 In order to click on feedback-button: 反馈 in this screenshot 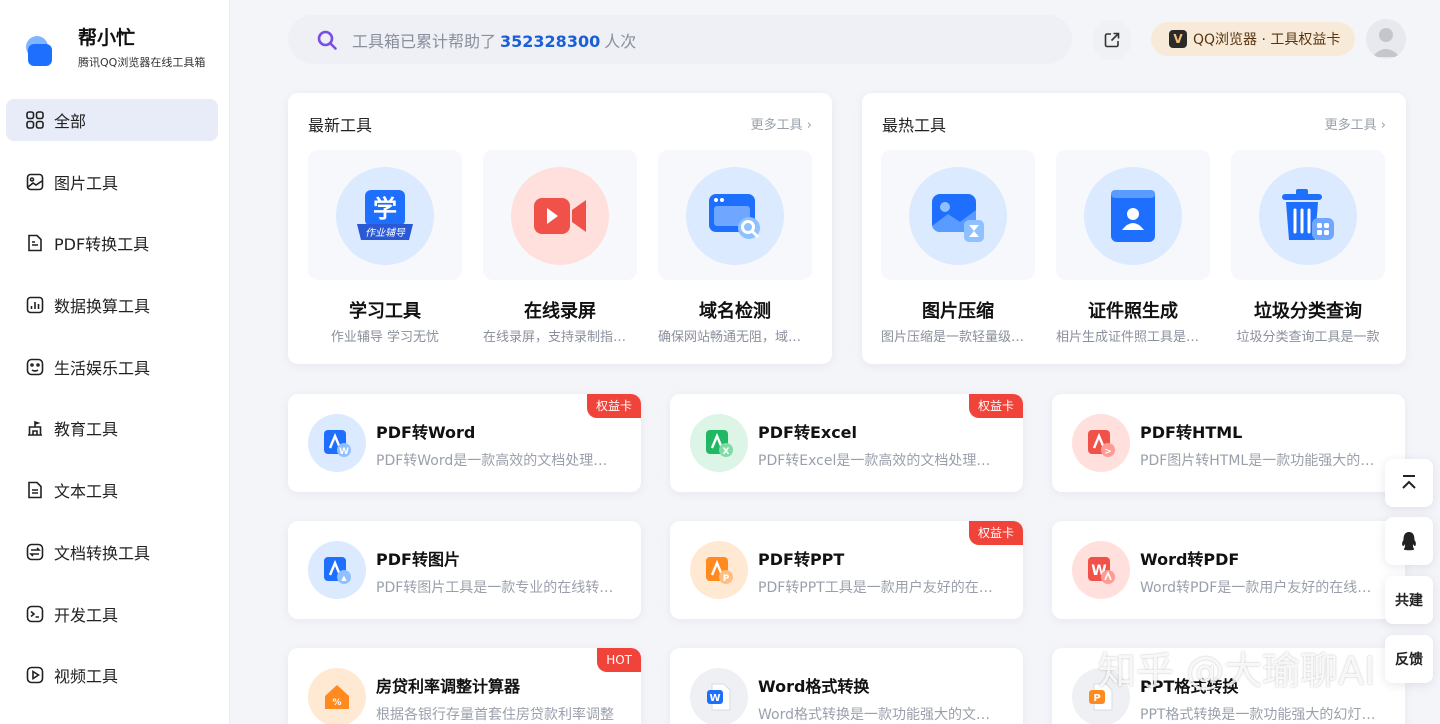, I will do `click(1409, 659)`.